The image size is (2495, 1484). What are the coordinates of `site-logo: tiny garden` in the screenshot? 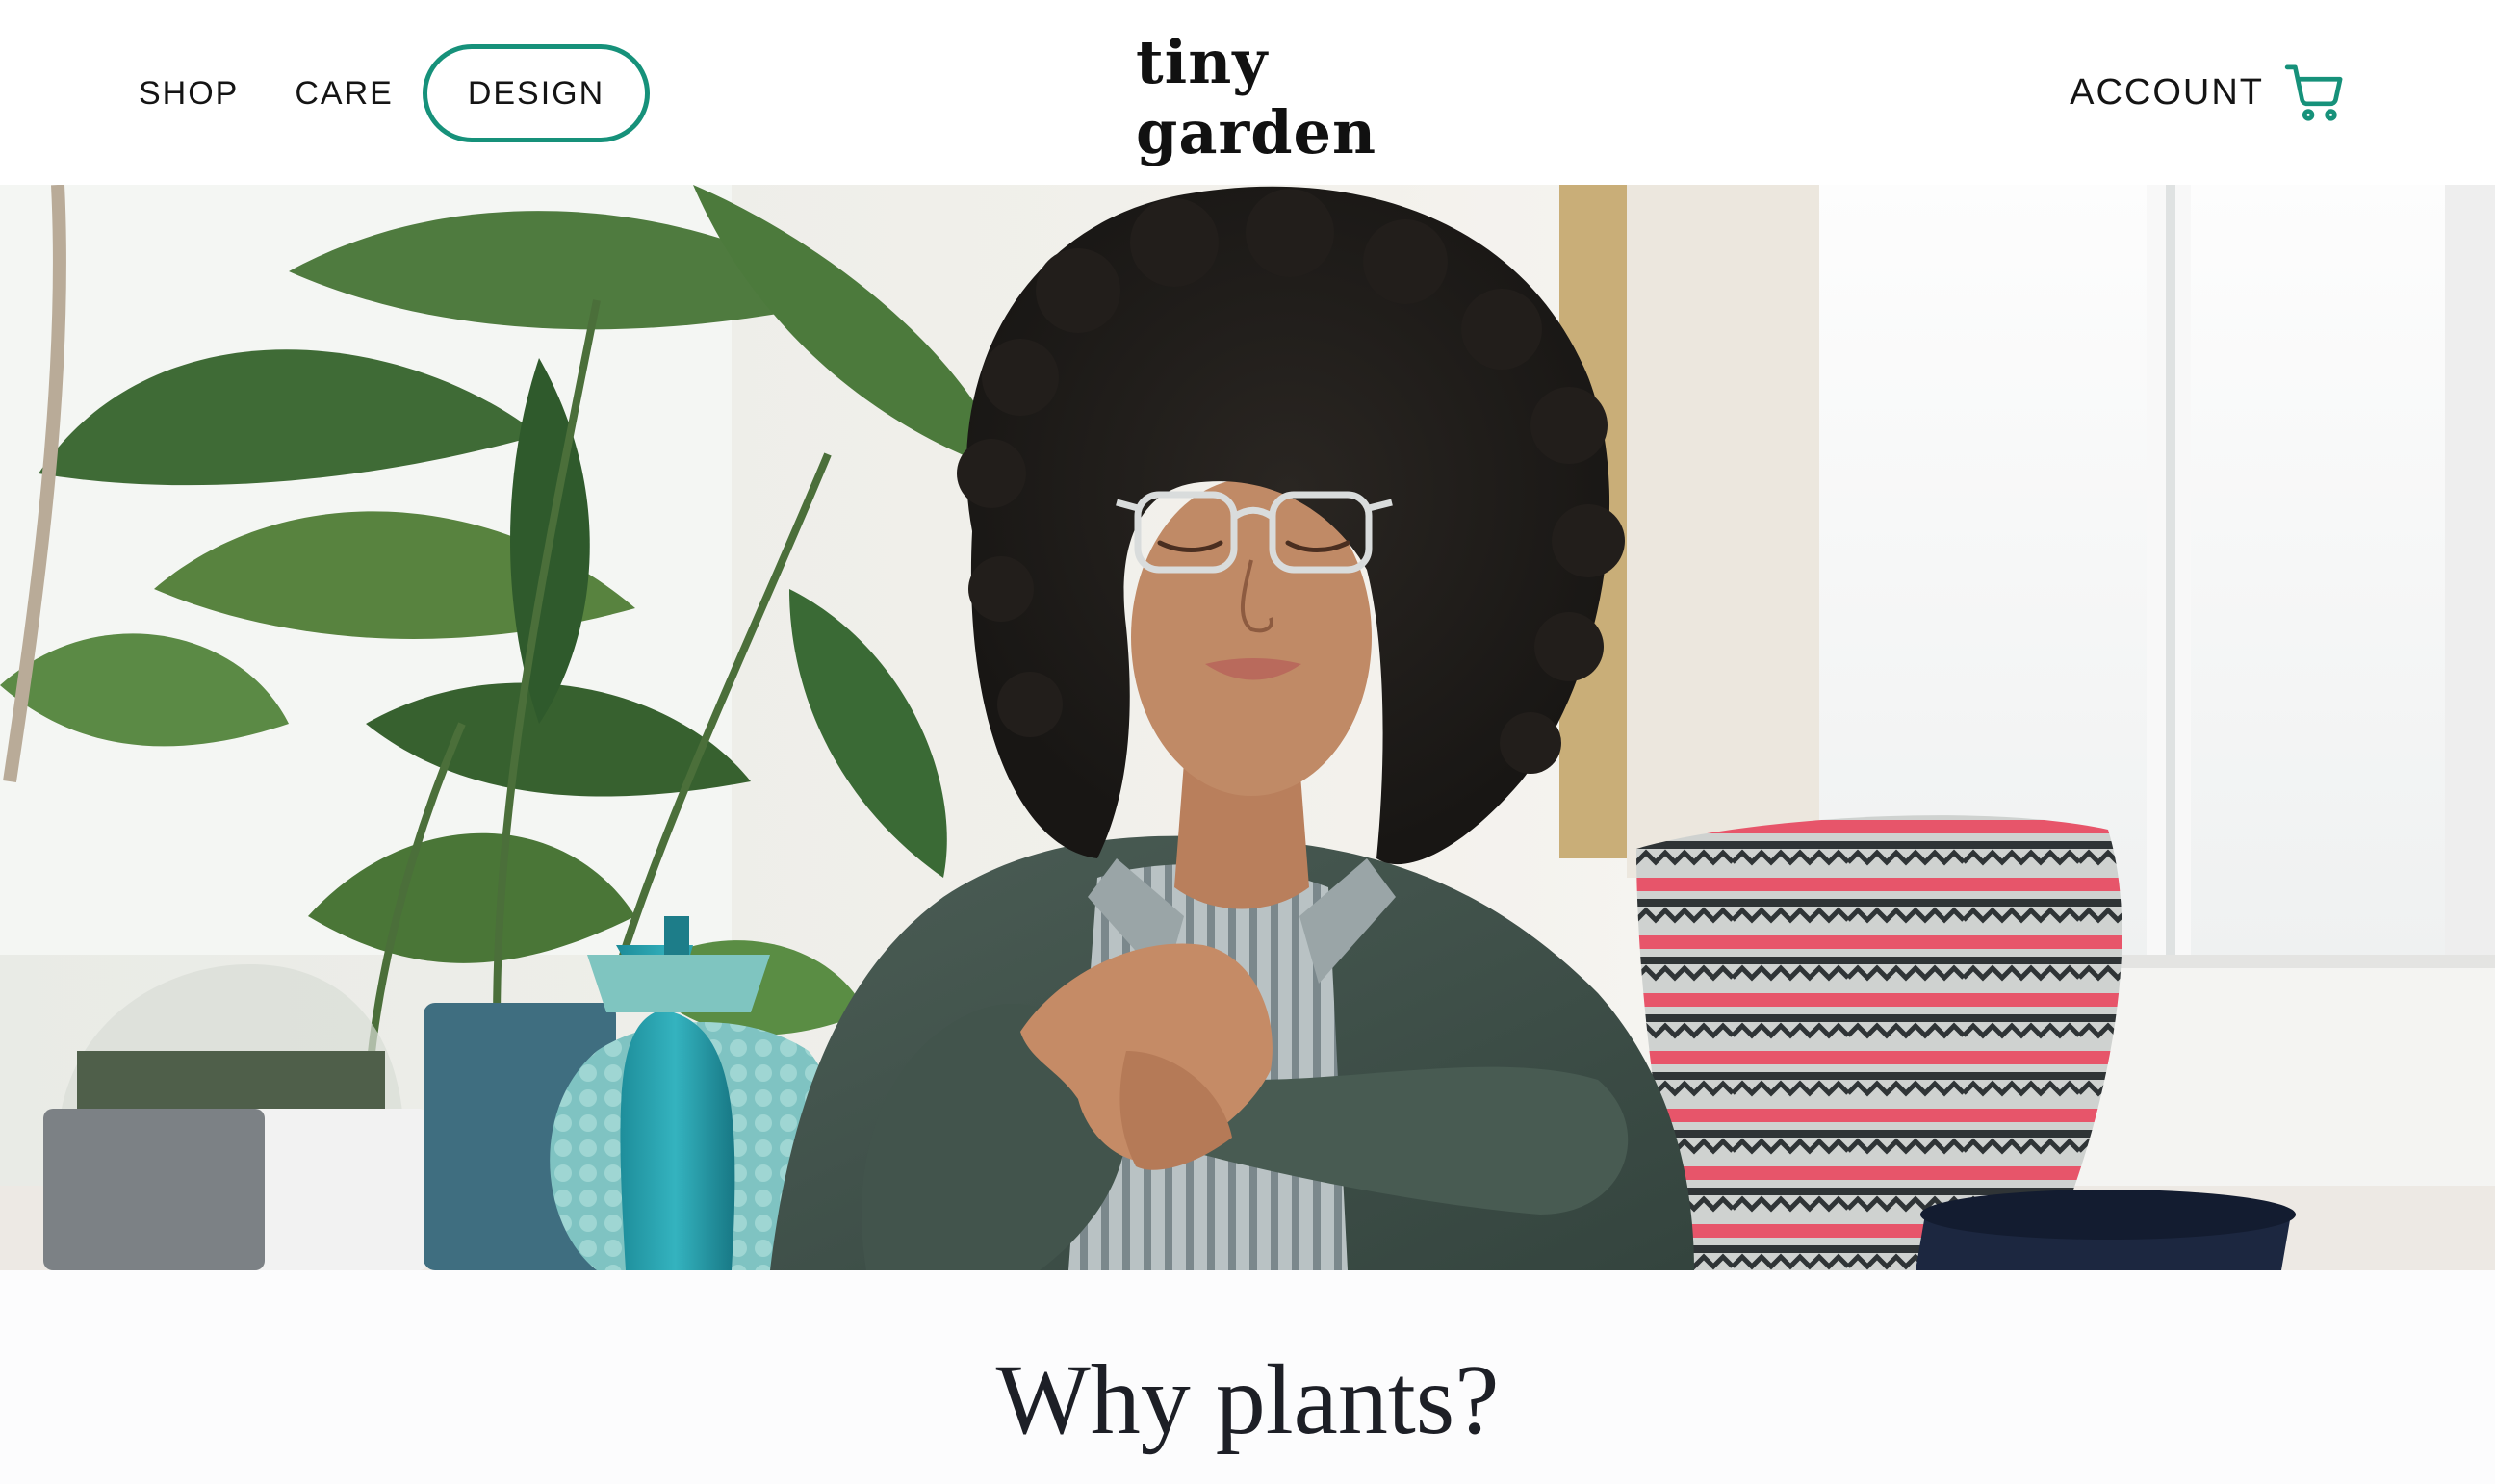 It's located at (1294, 97).